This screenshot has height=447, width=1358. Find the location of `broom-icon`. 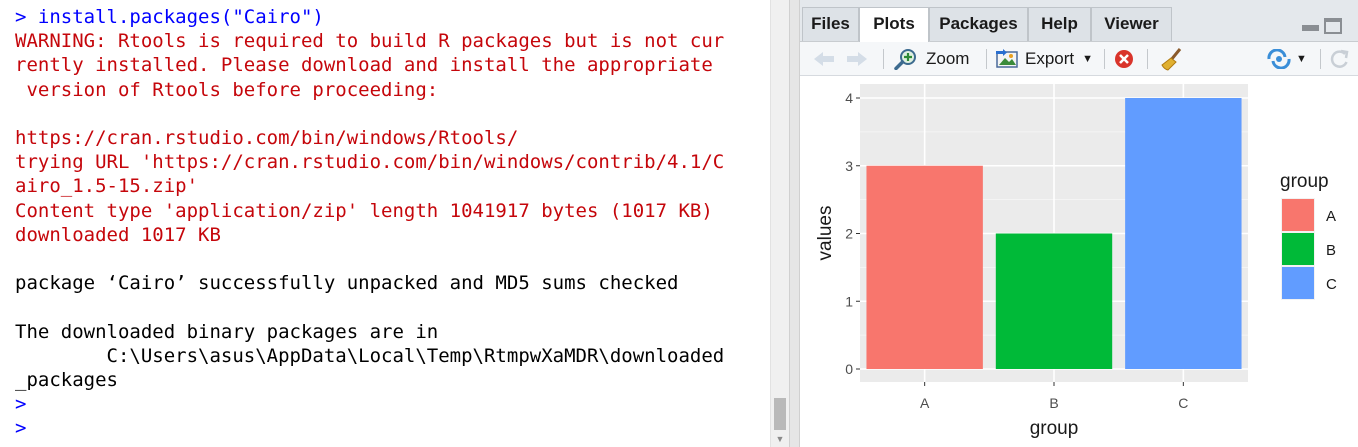

broom-icon is located at coordinates (1172, 59).